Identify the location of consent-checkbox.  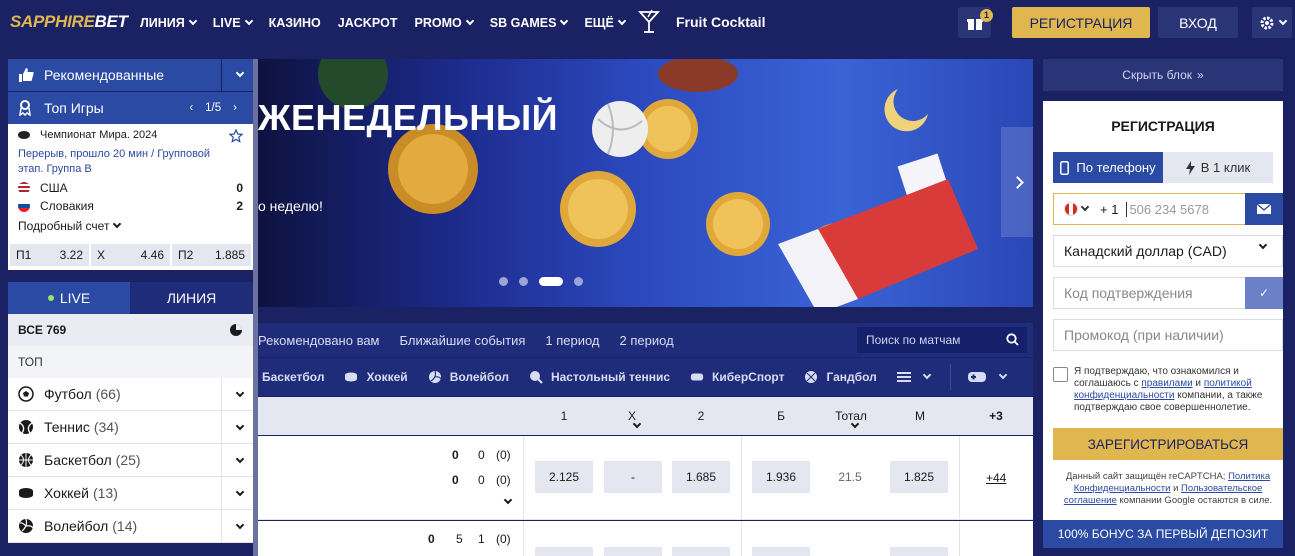
(1060, 374).